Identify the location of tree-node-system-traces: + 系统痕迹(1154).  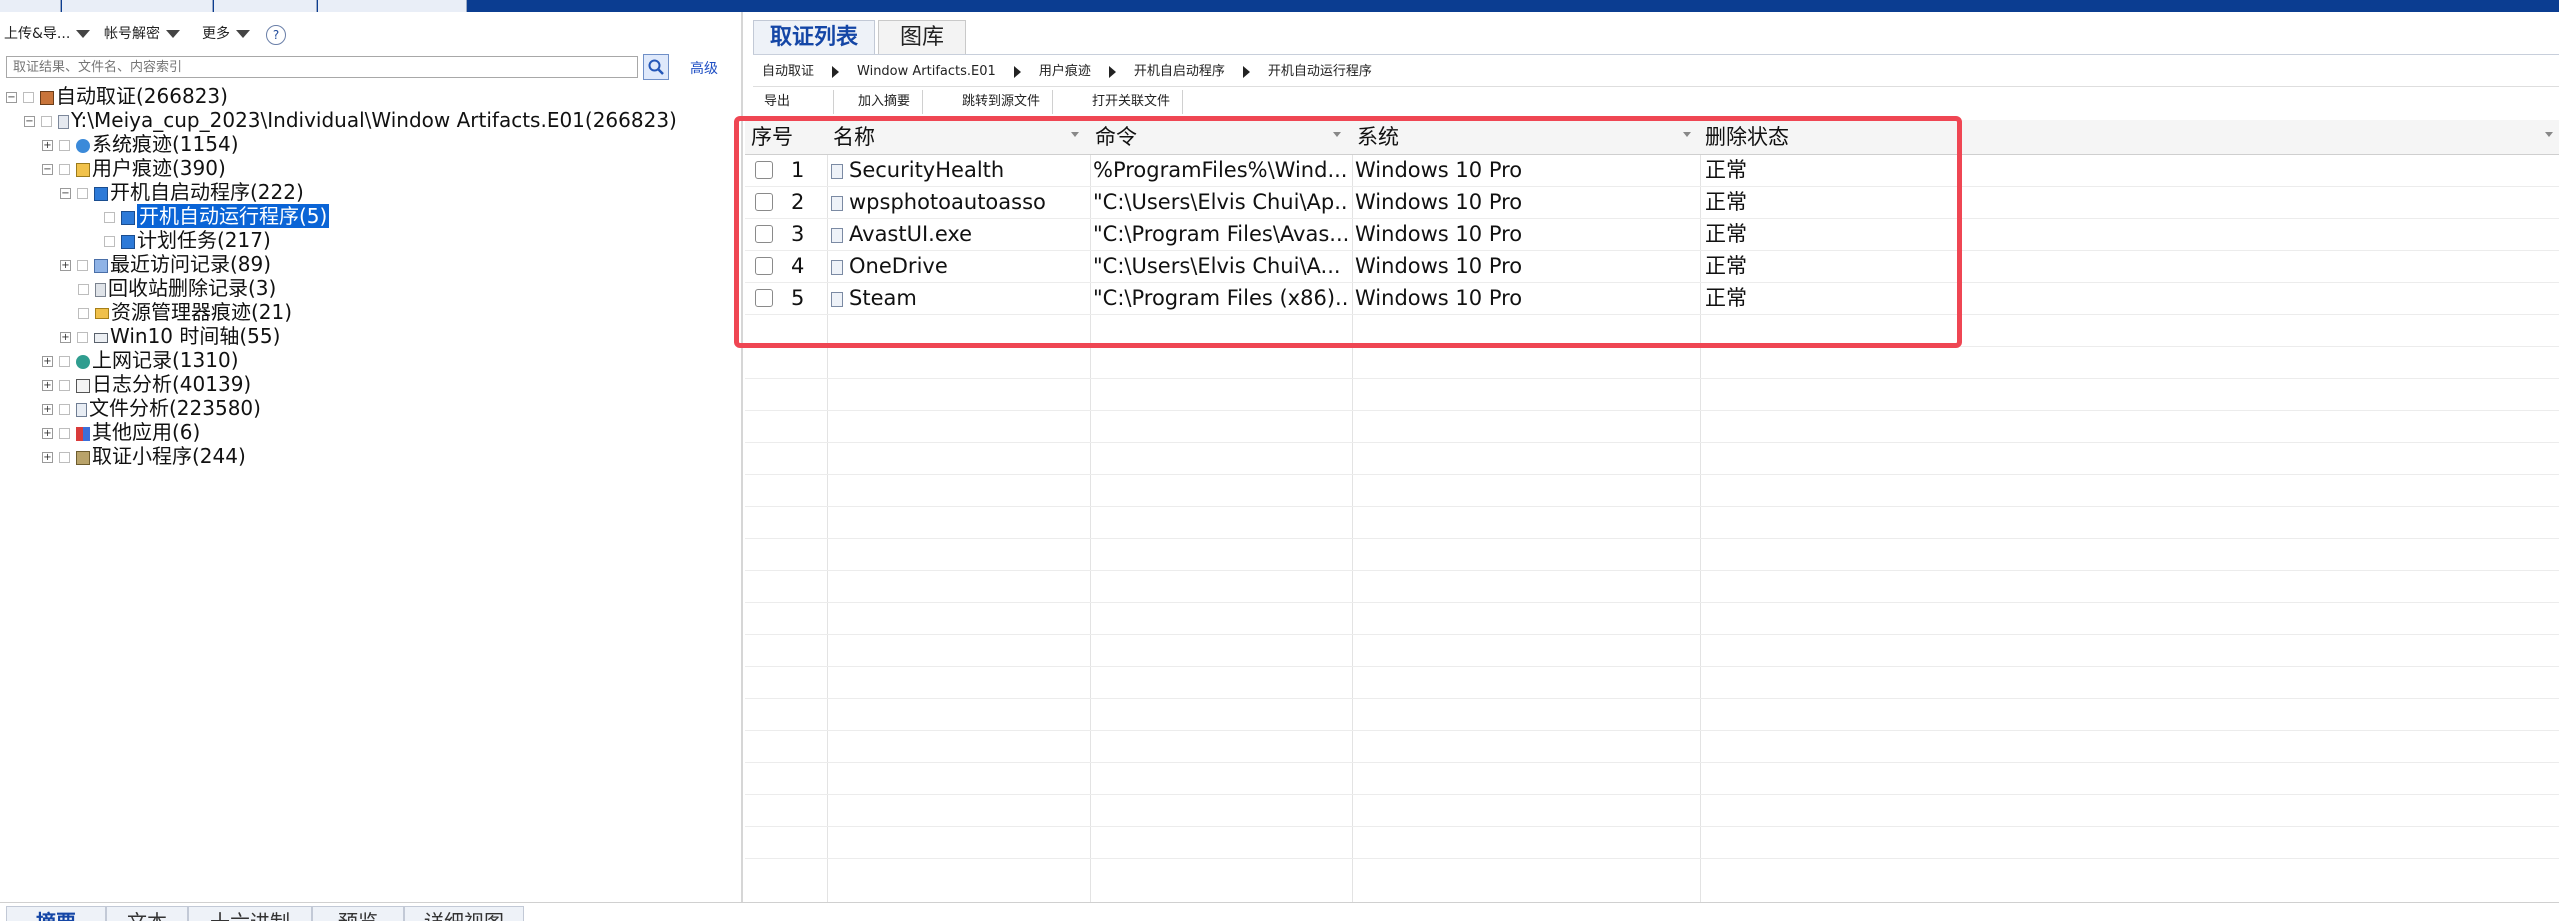
(140, 144).